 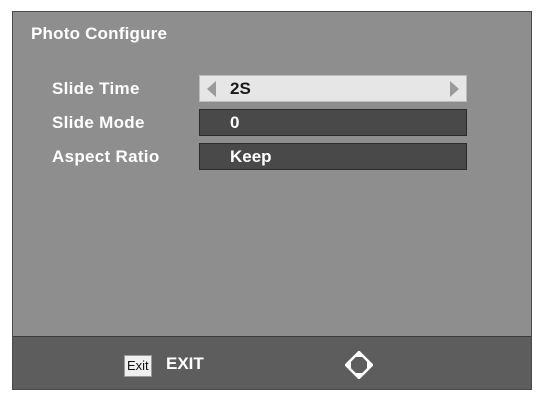 I want to click on slide-mode-value: 0, so click(x=235, y=122).